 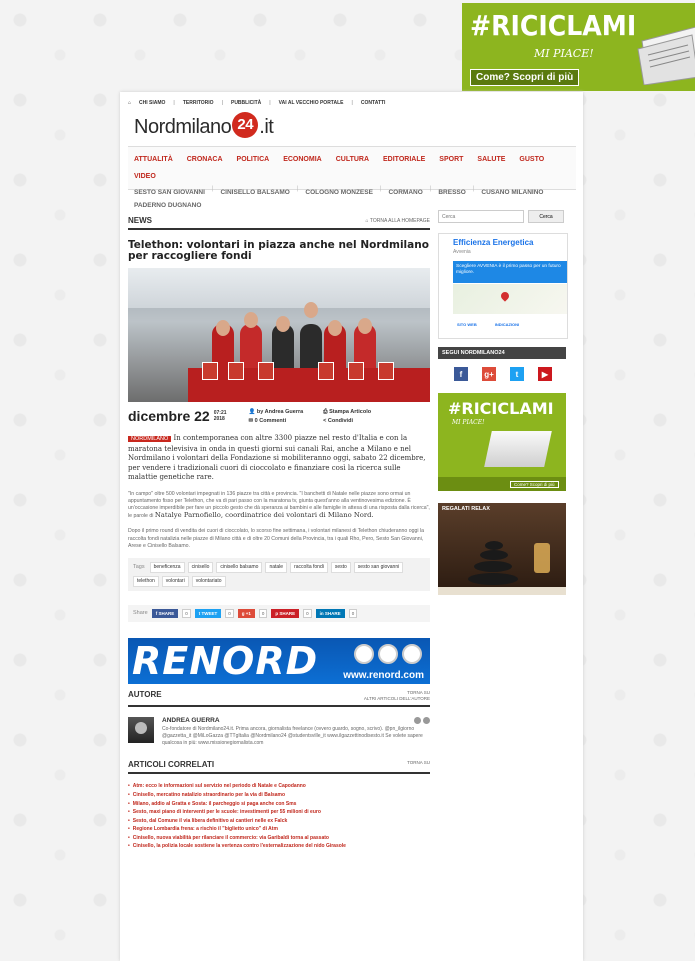 I want to click on tag-chip: volontari, so click(x=175, y=581).